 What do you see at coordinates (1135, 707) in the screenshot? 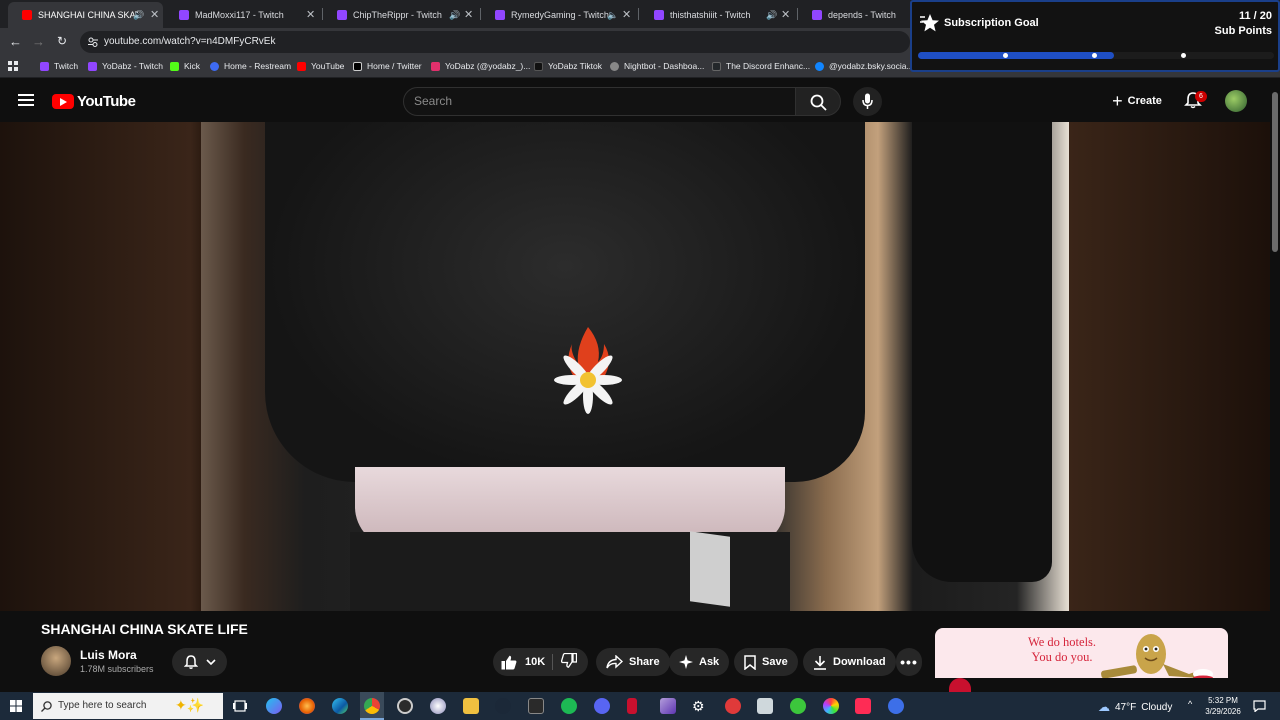
I see `weather-widget: ☁ 47°F Cloudy` at bounding box center [1135, 707].